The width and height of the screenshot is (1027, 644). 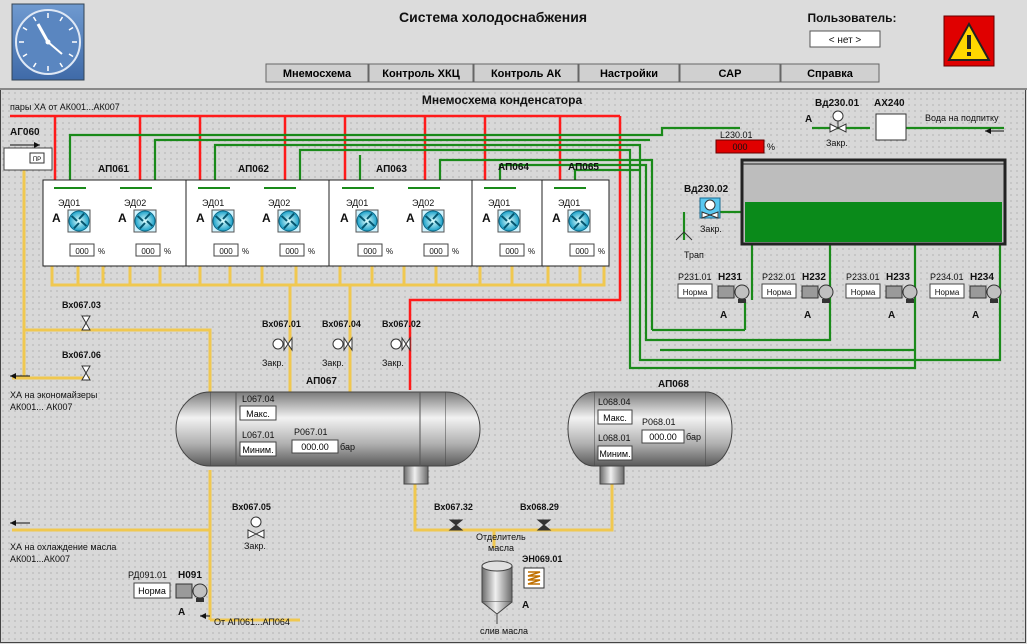 What do you see at coordinates (421, 73) in the screenshot?
I see `tab-hkc-control: Контроль ХКЦ` at bounding box center [421, 73].